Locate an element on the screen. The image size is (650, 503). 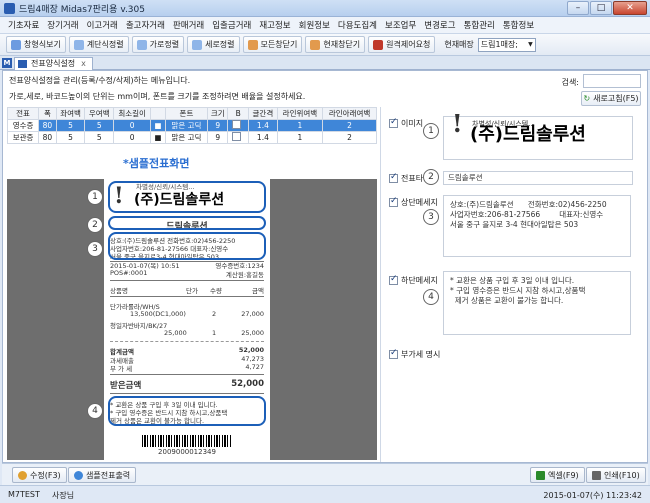
item-2-price: 25,000 is located at coordinates (175, 333).